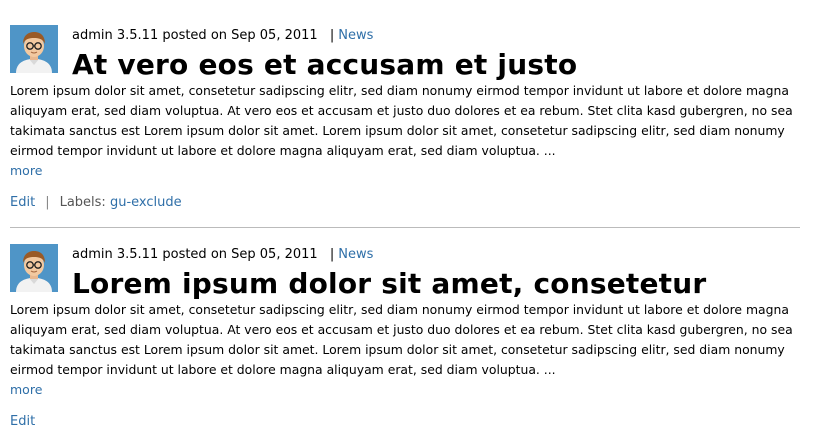  Describe the element at coordinates (405, 203) in the screenshot. I see `post-footer: Edit | Labels: gu-exclude` at that location.